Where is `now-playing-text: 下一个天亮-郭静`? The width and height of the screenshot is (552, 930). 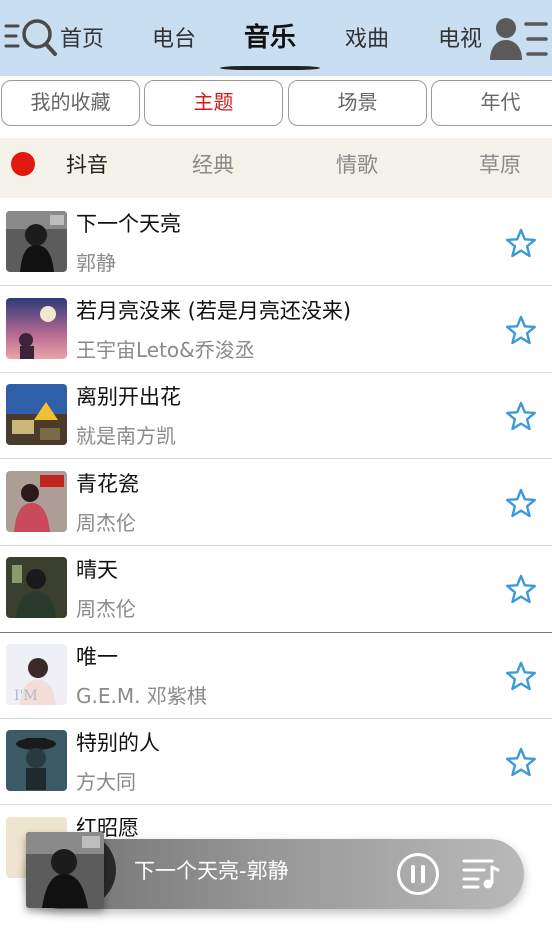
now-playing-text: 下一个天亮-郭静 is located at coordinates (211, 871).